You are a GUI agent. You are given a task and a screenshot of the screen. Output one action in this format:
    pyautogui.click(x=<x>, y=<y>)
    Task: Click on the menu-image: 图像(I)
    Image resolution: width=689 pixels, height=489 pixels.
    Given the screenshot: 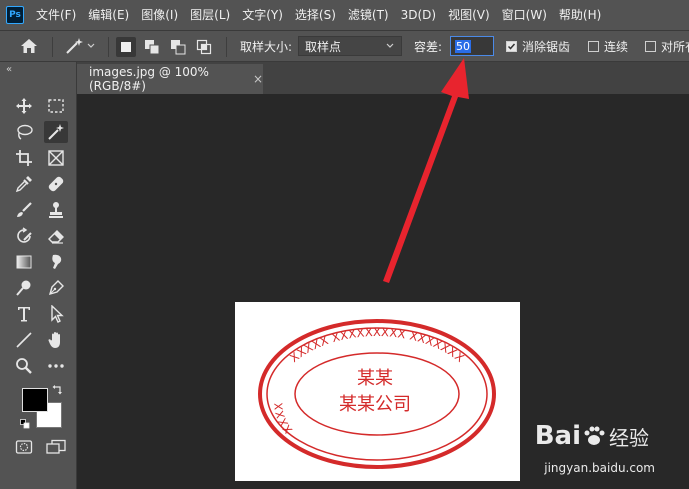 What is the action you would take?
    pyautogui.click(x=159, y=15)
    